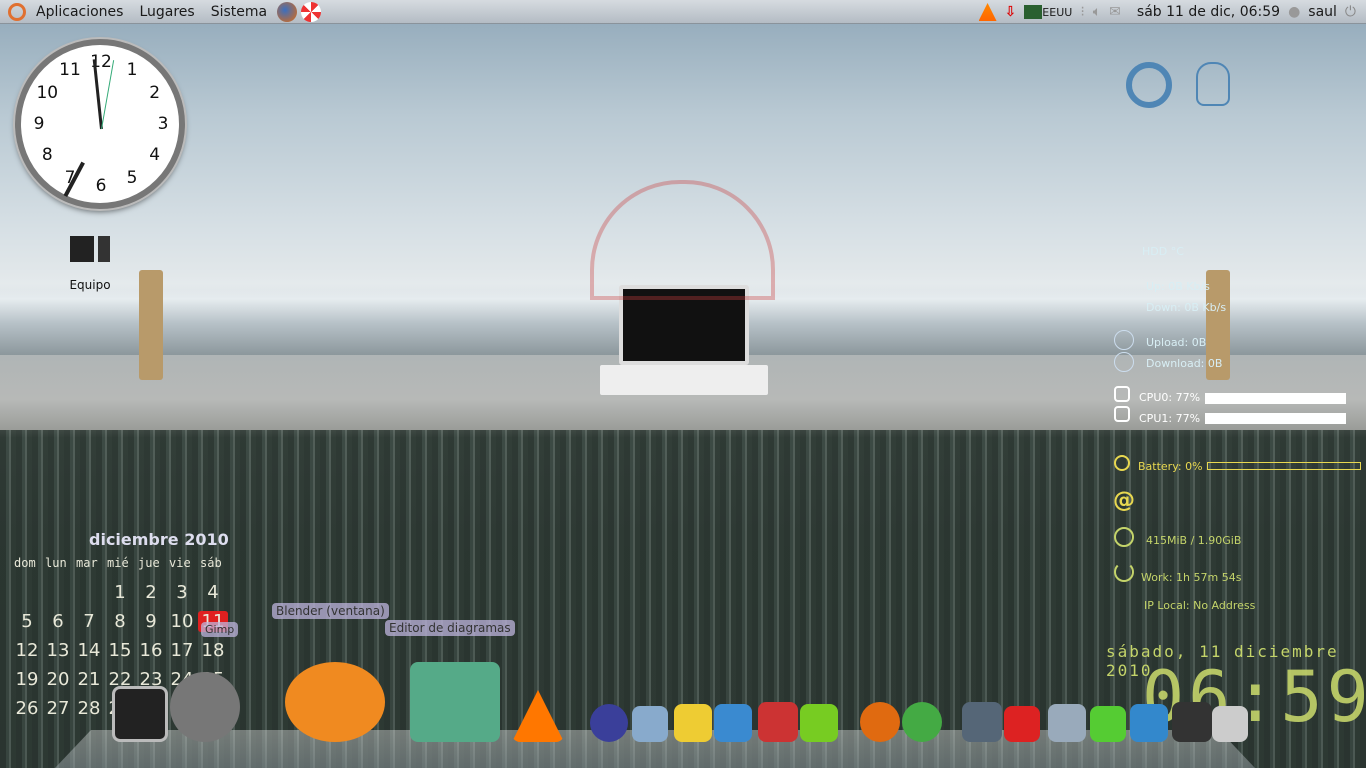 The height and width of the screenshot is (768, 1366). What do you see at coordinates (149, 563) in the screenshot?
I see `calendar-weekday: jue` at bounding box center [149, 563].